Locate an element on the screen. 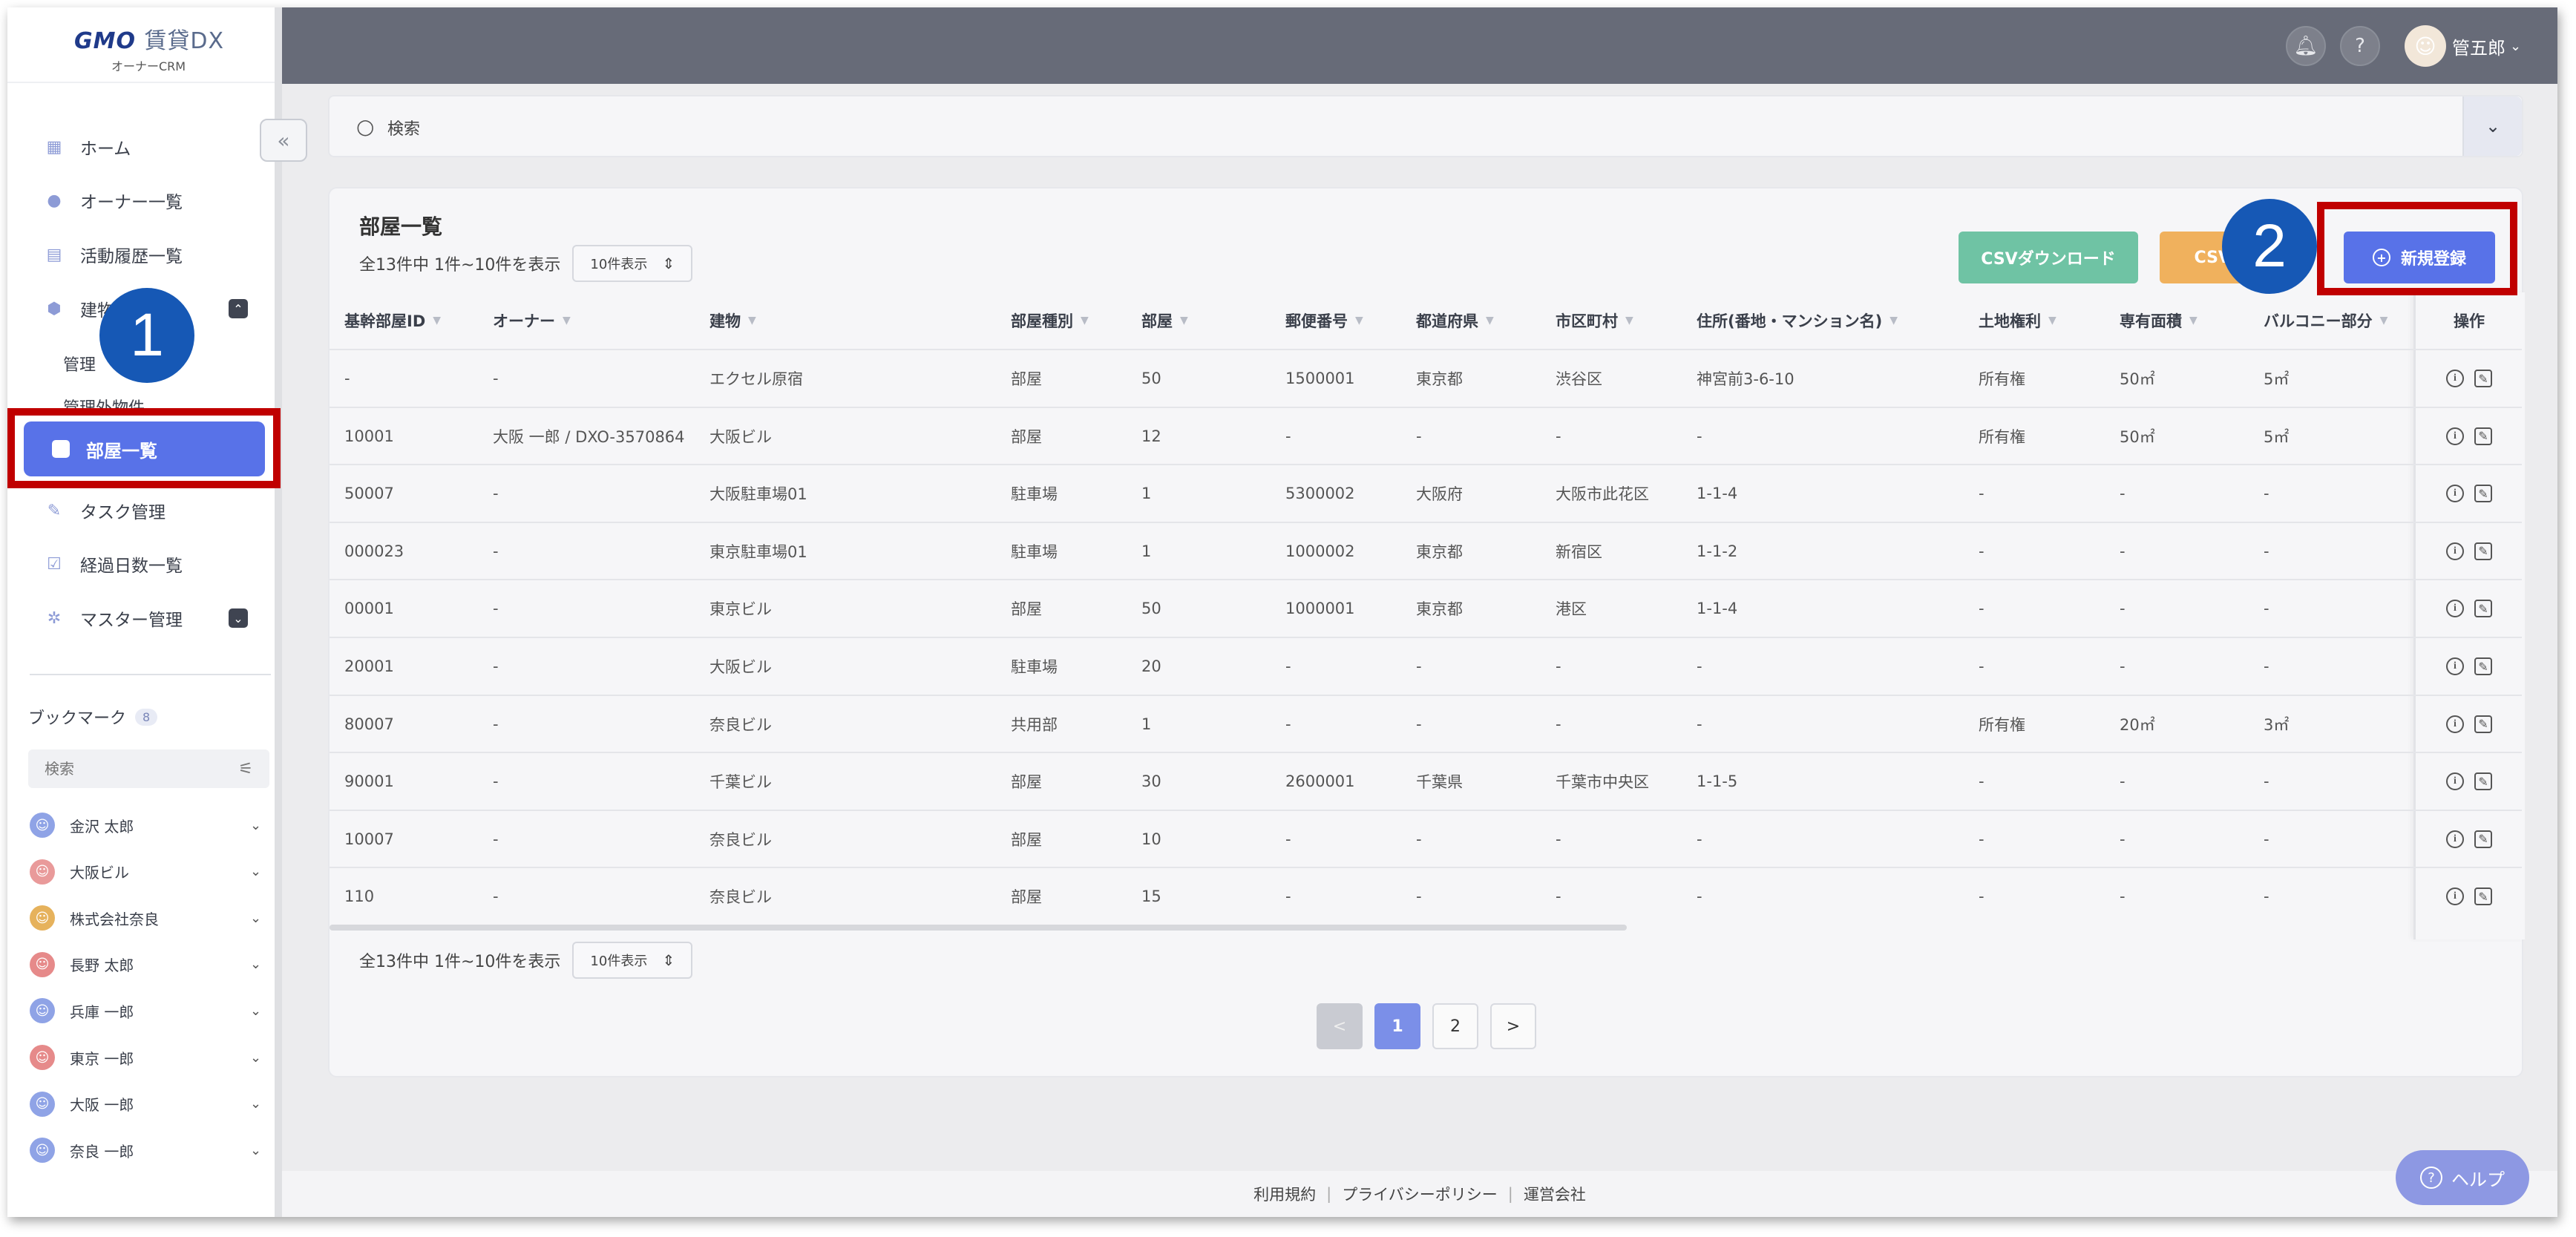 The height and width of the screenshot is (1237, 2576). cell-address: - is located at coordinates (1699, 724).